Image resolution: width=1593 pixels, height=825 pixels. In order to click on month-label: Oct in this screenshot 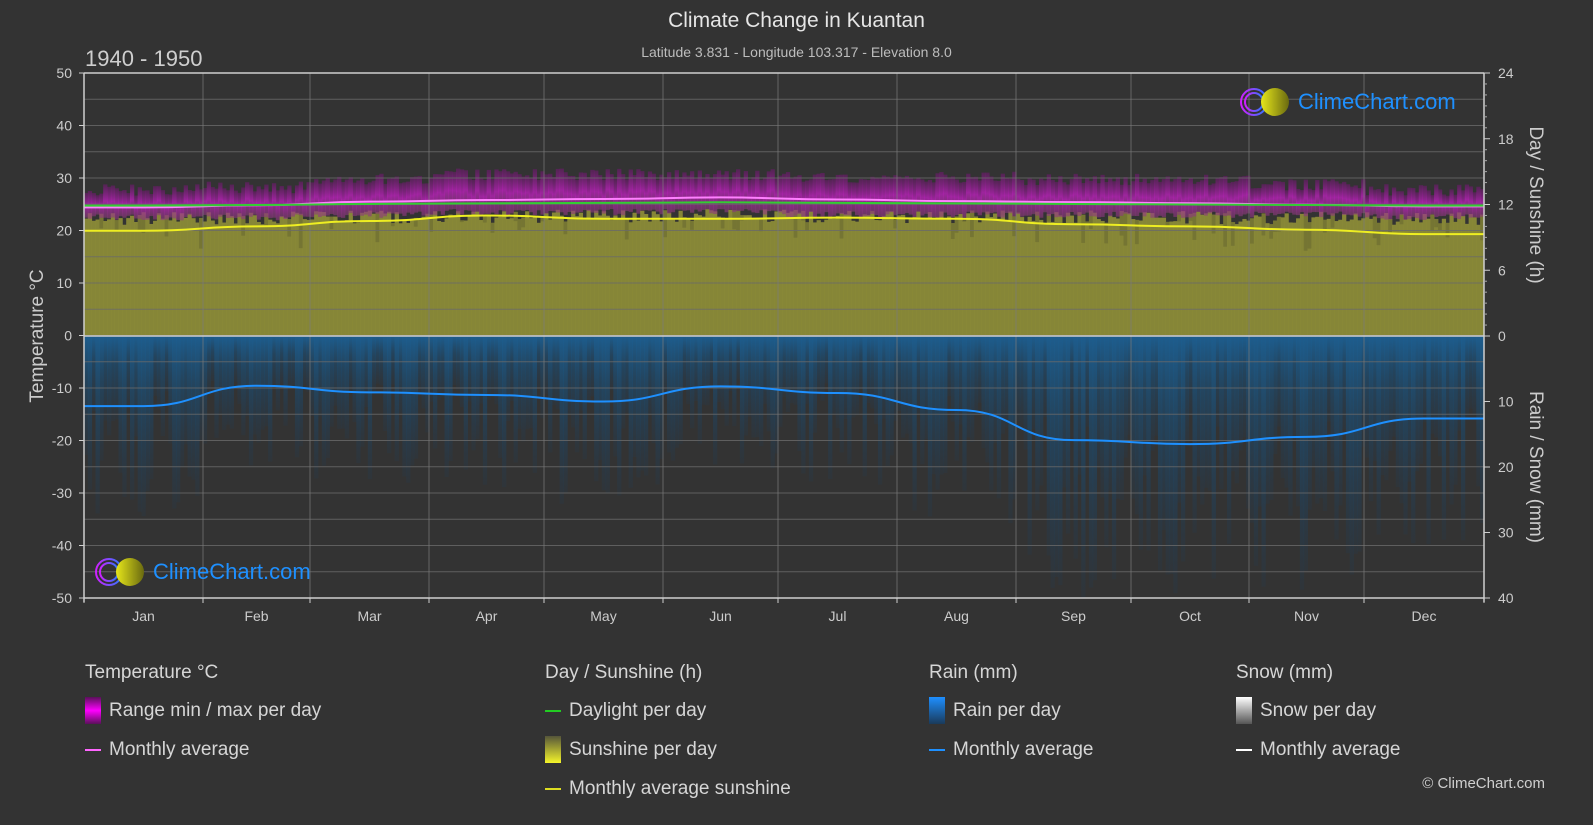, I will do `click(1190, 616)`.